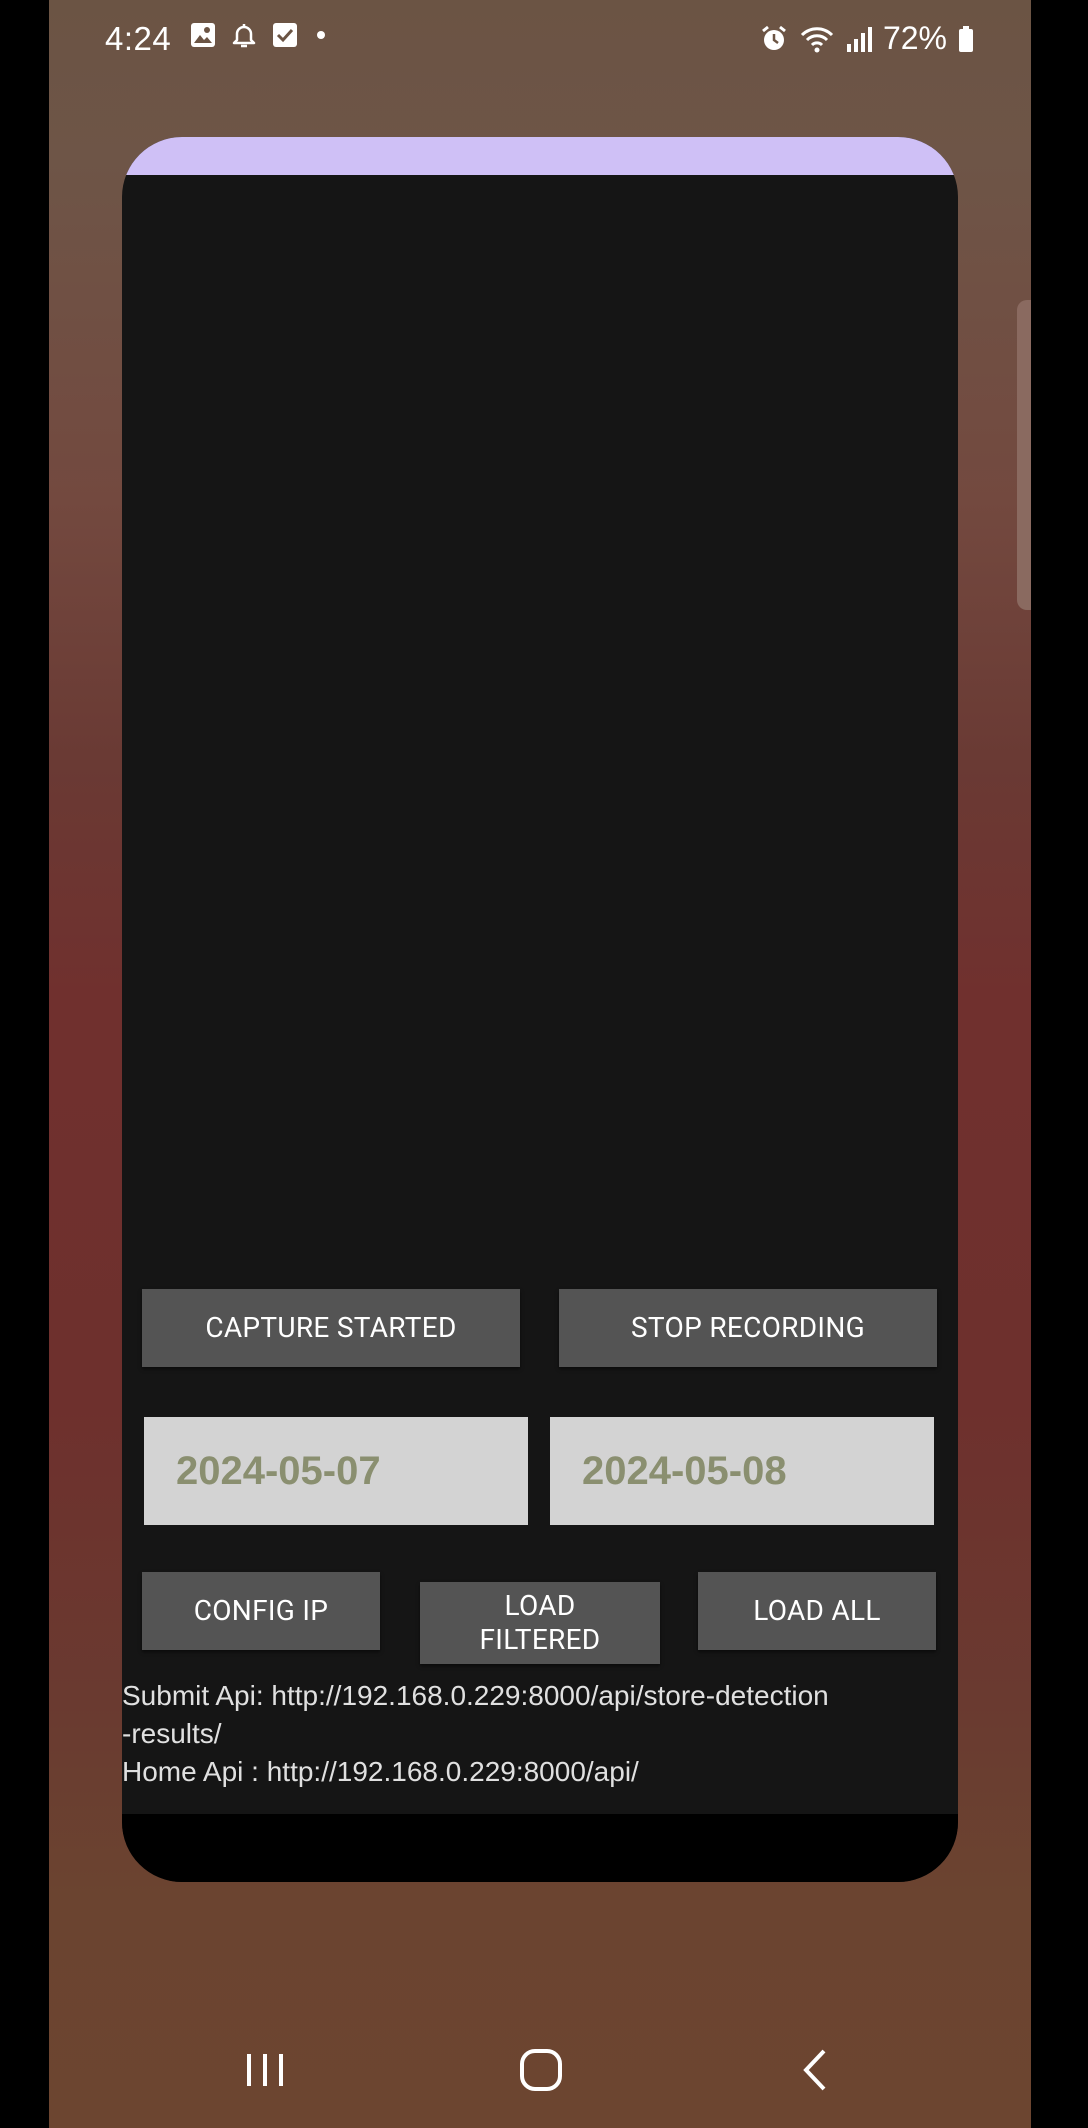 The image size is (1088, 2128). What do you see at coordinates (815, 2070) in the screenshot?
I see `back-icon` at bounding box center [815, 2070].